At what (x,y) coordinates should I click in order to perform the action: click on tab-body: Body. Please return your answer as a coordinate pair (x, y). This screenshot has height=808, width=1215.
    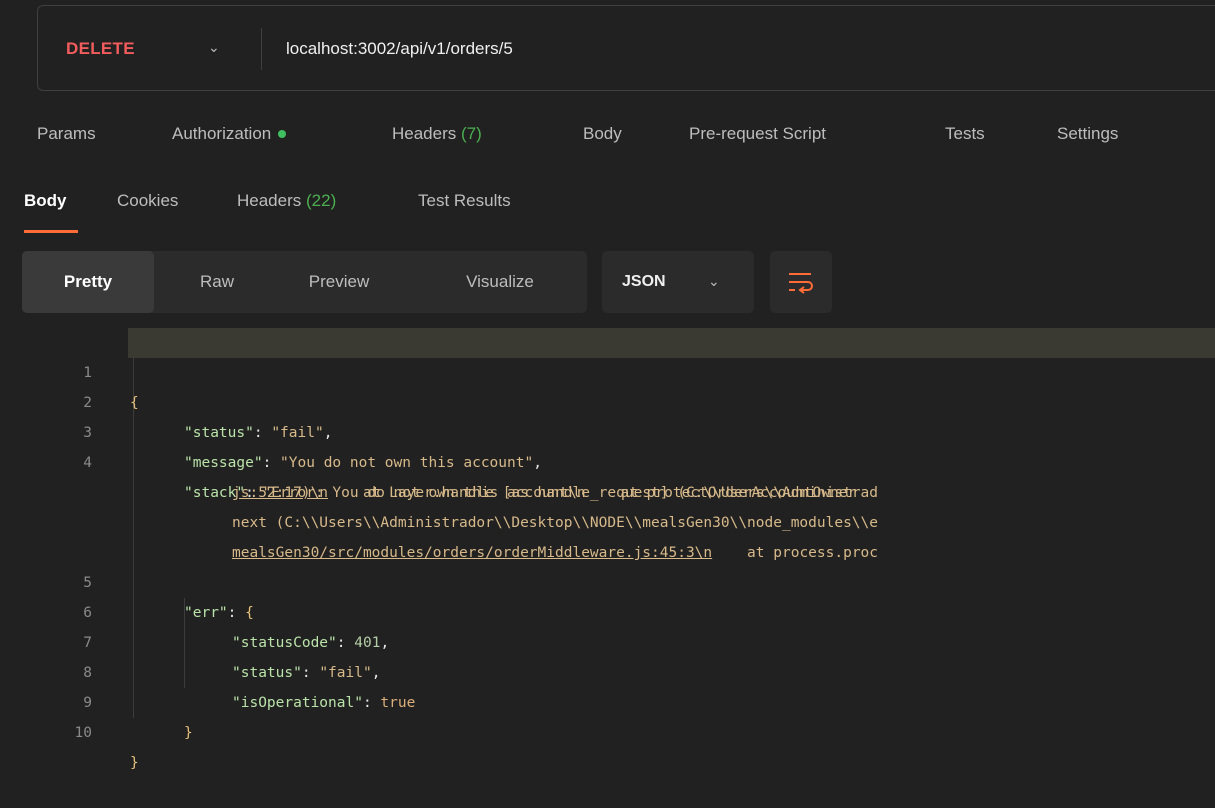
    Looking at the image, I should click on (602, 134).